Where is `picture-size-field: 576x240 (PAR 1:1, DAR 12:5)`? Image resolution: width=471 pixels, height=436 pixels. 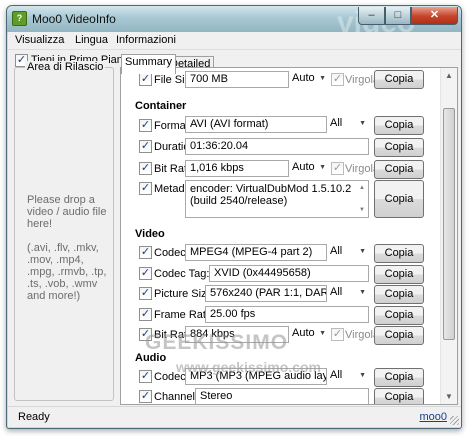
picture-size-field: 576x240 (PAR 1:1, DAR 12:5) is located at coordinates (266, 293).